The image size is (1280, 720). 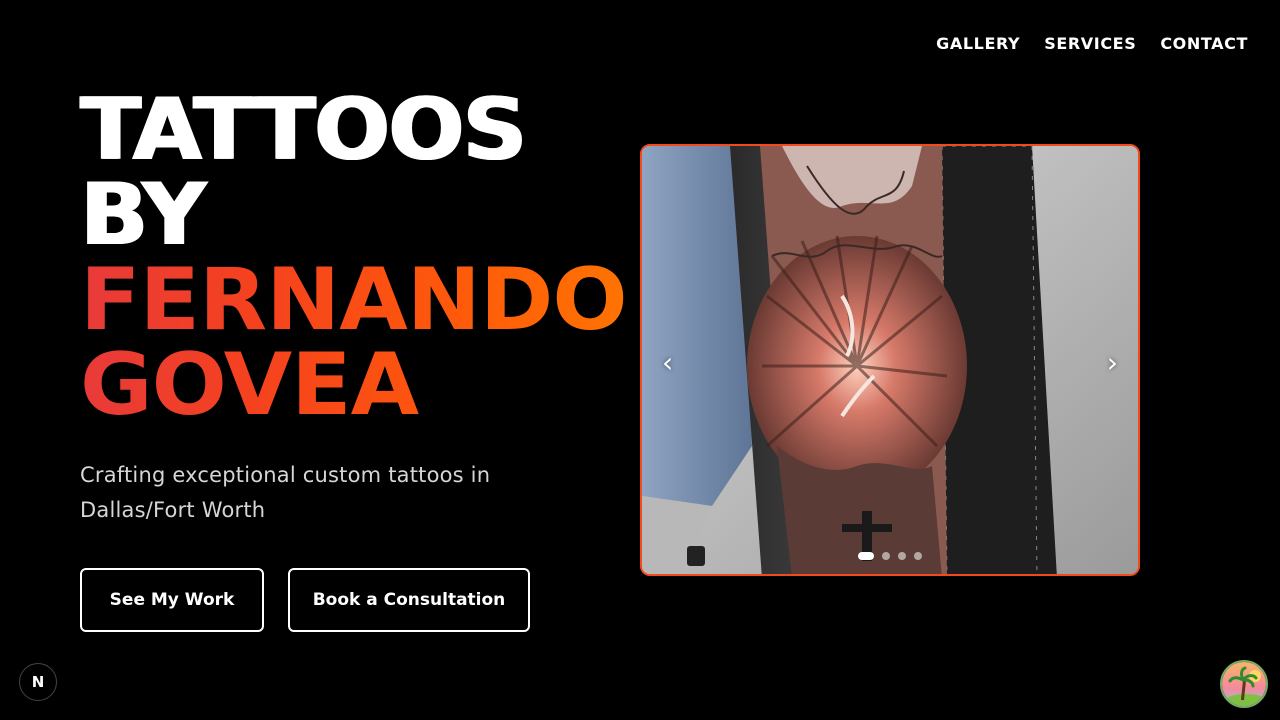 I want to click on top-nav: GALLERY SERVICES CONTACT, so click(x=1092, y=43).